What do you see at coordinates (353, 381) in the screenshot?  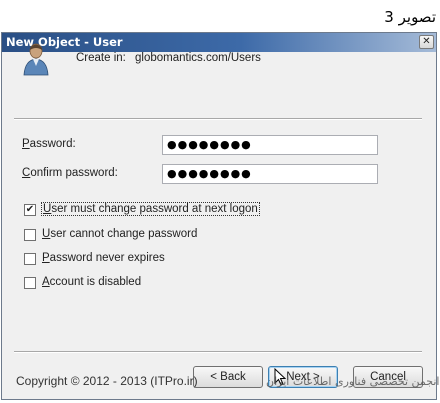 I see `forum-watermark: انجمن تخصصی فناوری اطلاعات ایران` at bounding box center [353, 381].